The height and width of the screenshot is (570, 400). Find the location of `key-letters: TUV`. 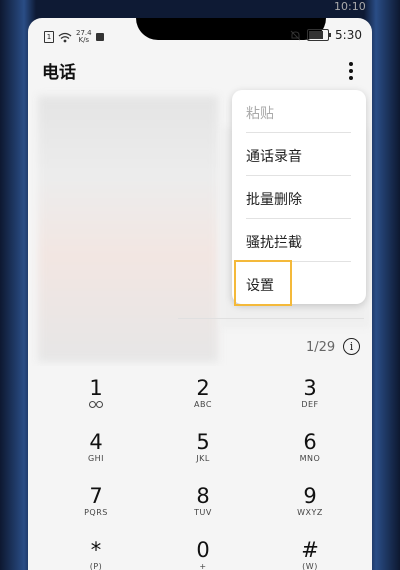

key-letters: TUV is located at coordinates (203, 512).